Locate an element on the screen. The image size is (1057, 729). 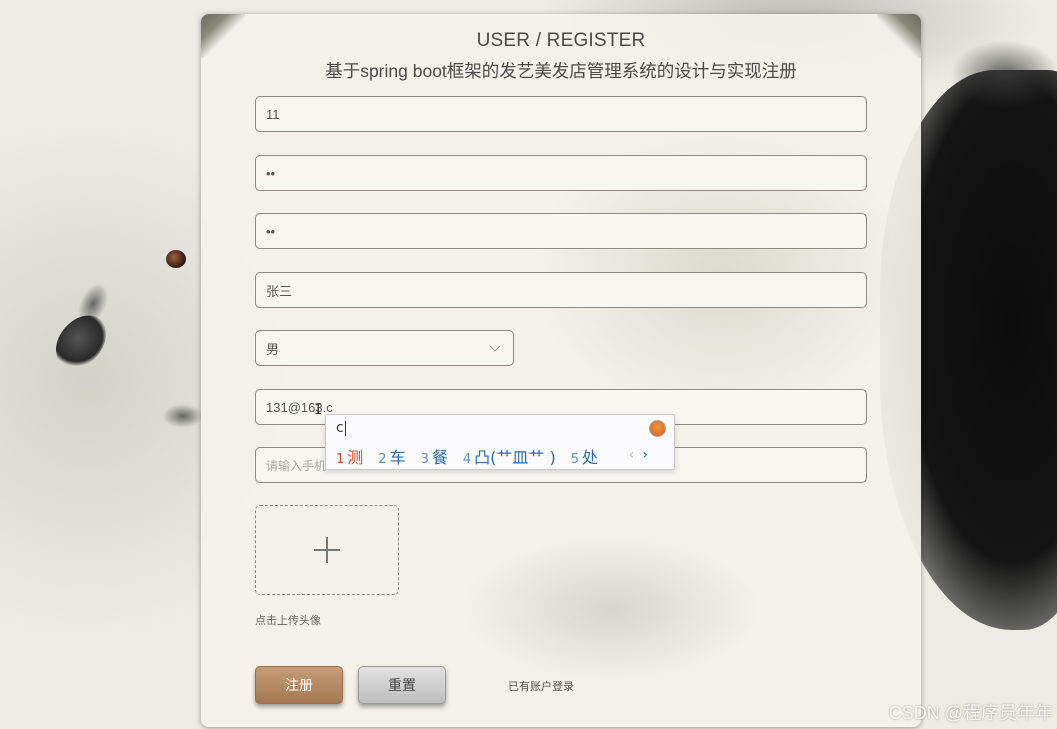
gender-select: 男 is located at coordinates (384, 348).